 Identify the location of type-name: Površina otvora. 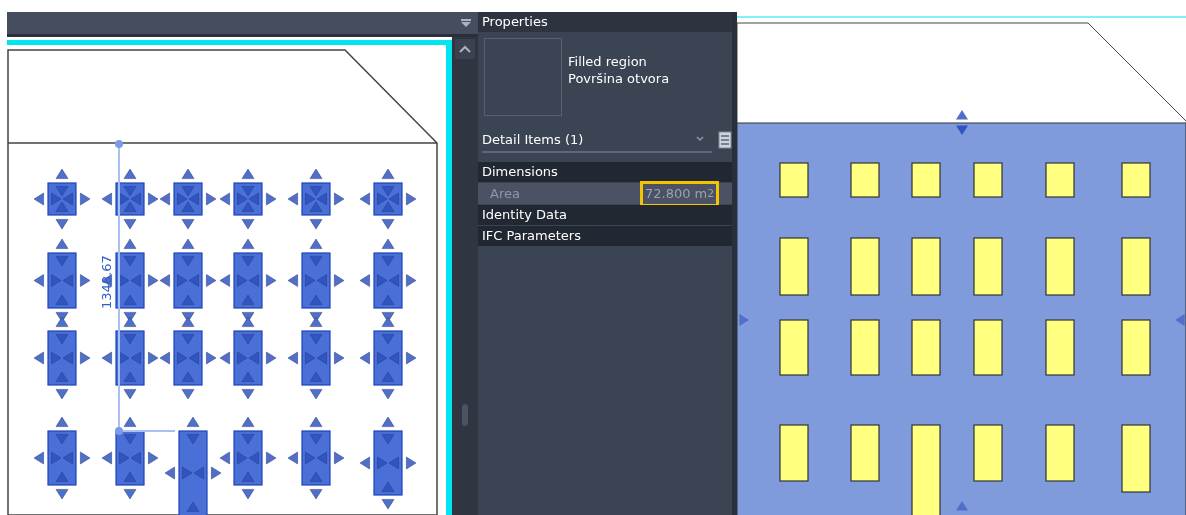
(619, 78).